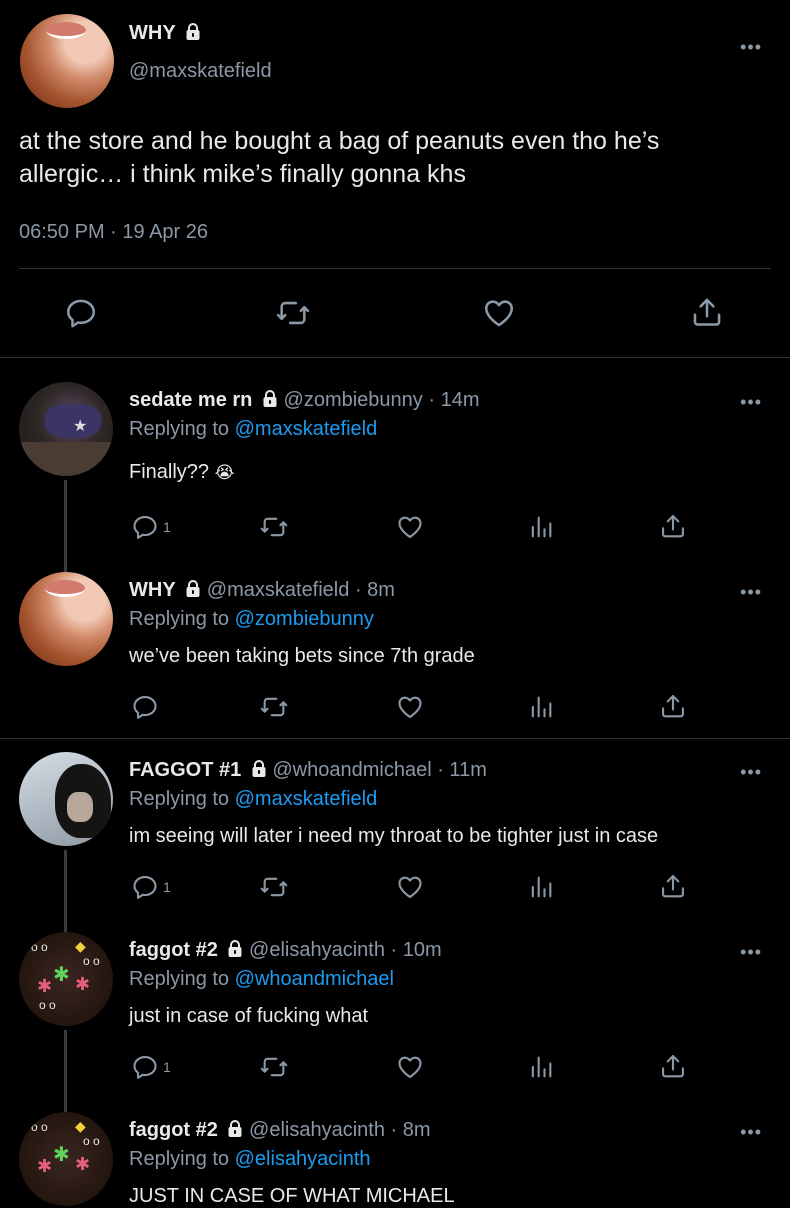  I want to click on avatar: ✱ ✱ ✱ ◆ o o o o, so click(66, 1159).